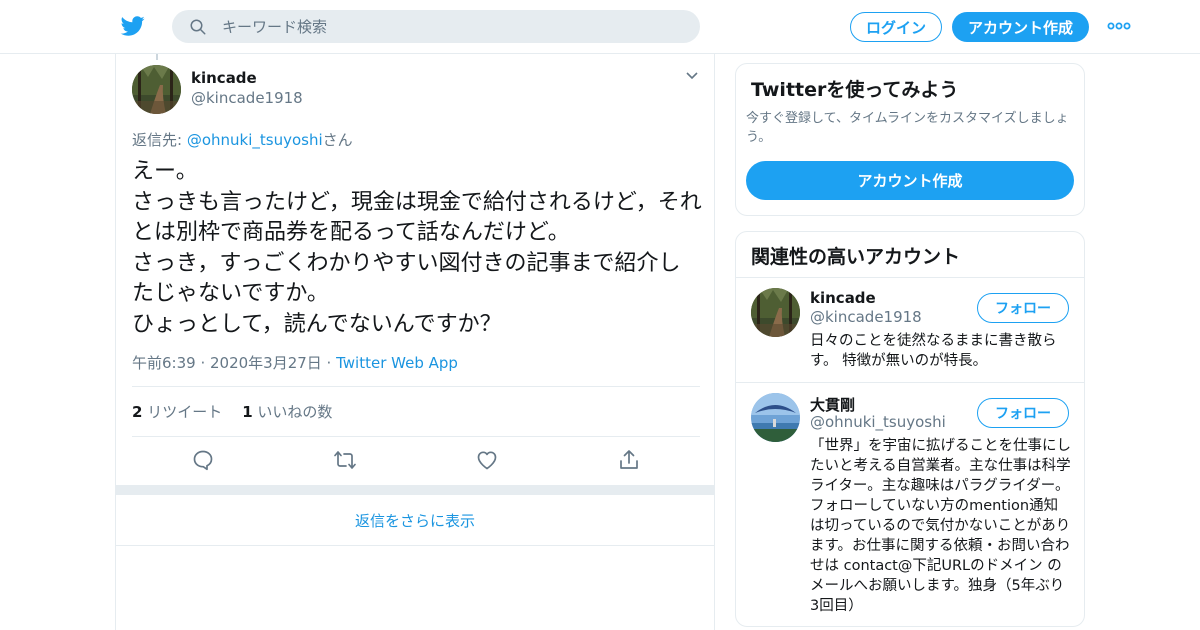 This screenshot has height=630, width=1200. I want to click on reply-icon, so click(203, 460).